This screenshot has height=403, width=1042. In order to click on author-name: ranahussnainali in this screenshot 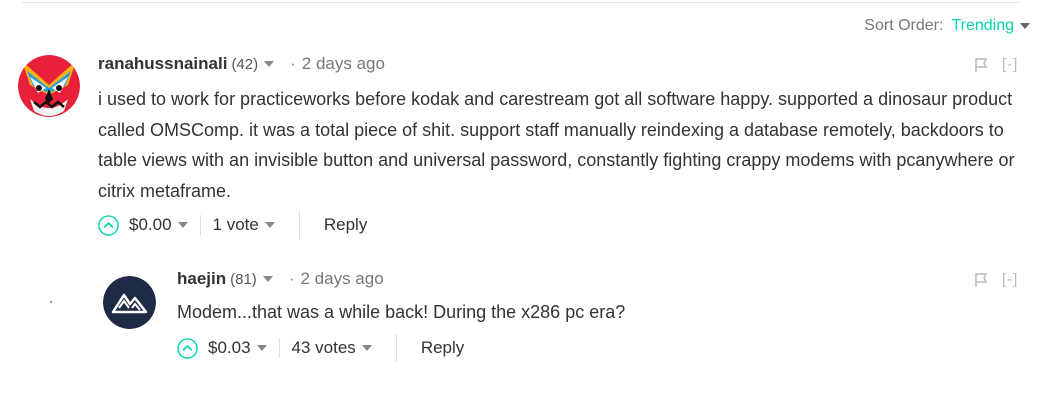, I will do `click(162, 64)`.